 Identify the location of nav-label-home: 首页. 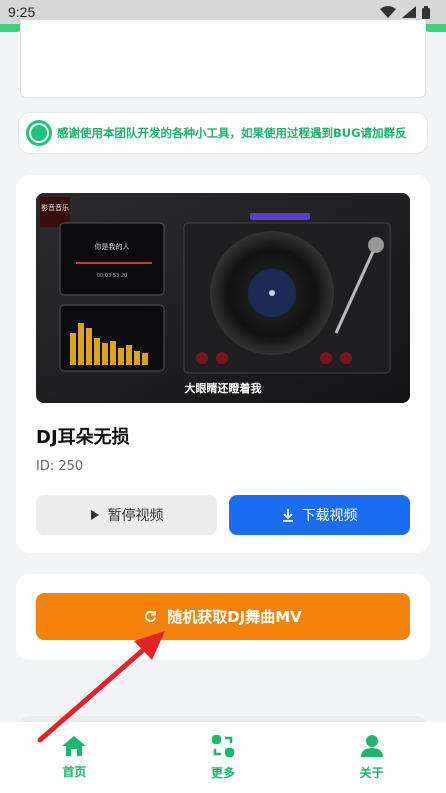
(74, 772).